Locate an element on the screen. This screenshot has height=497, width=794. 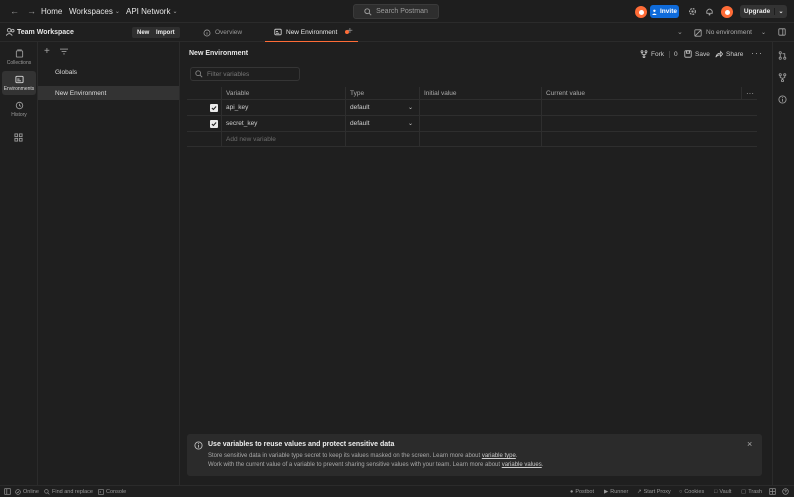
rail-item-history: History is located at coordinates (19, 109).